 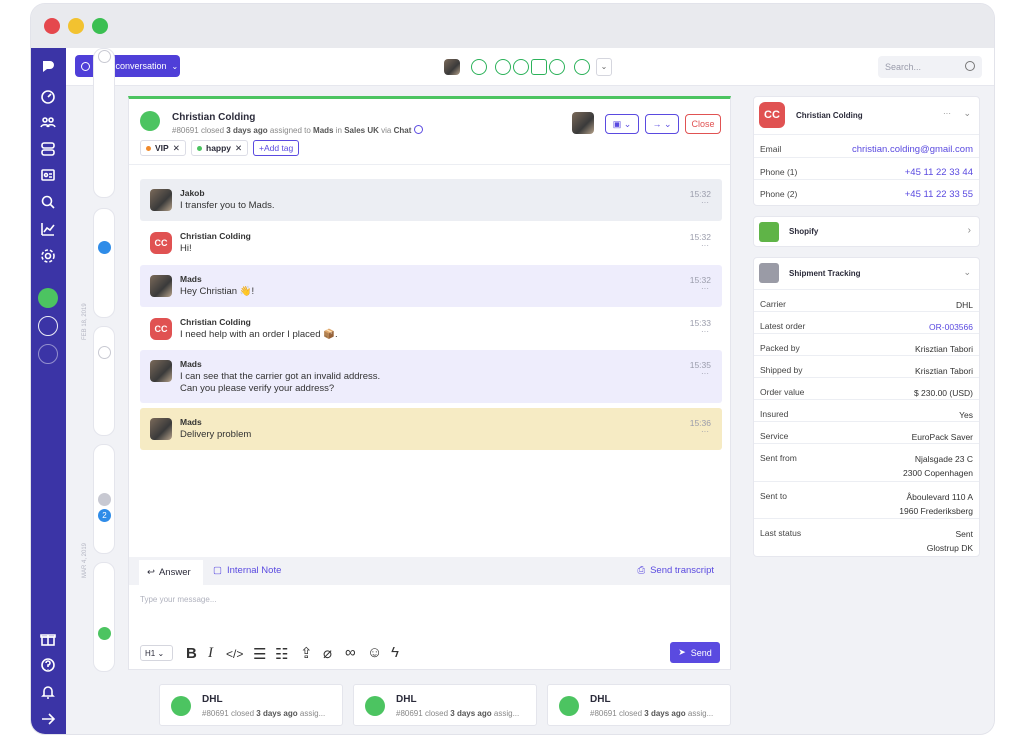 What do you see at coordinates (773, 304) in the screenshot?
I see `row-label: Carrier` at bounding box center [773, 304].